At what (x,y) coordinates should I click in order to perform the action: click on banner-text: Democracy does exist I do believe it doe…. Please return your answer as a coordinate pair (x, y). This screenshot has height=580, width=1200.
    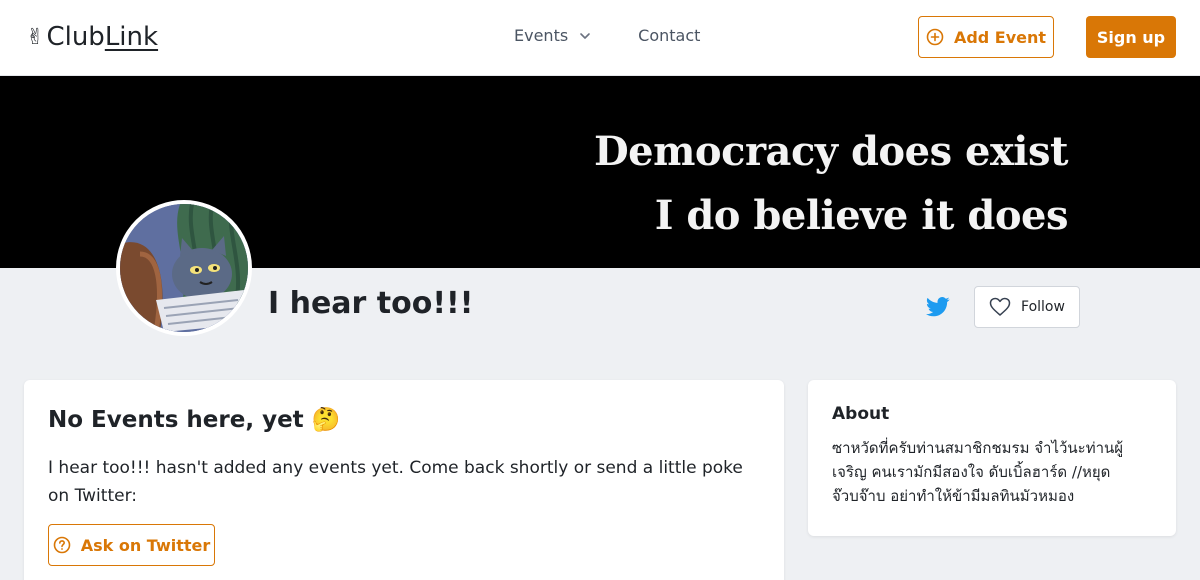
    Looking at the image, I should click on (831, 184).